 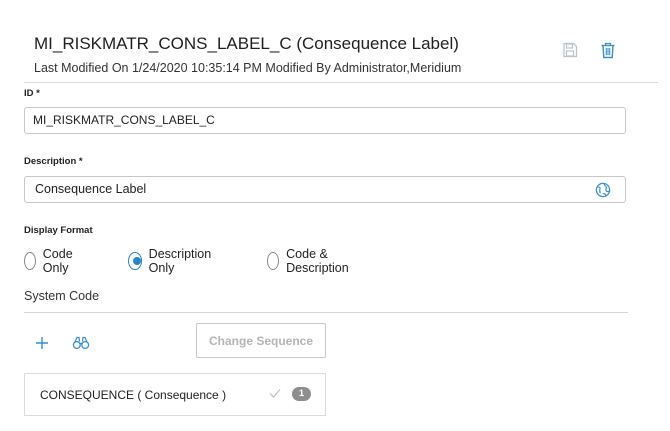 I want to click on plus-icon, so click(x=42, y=343).